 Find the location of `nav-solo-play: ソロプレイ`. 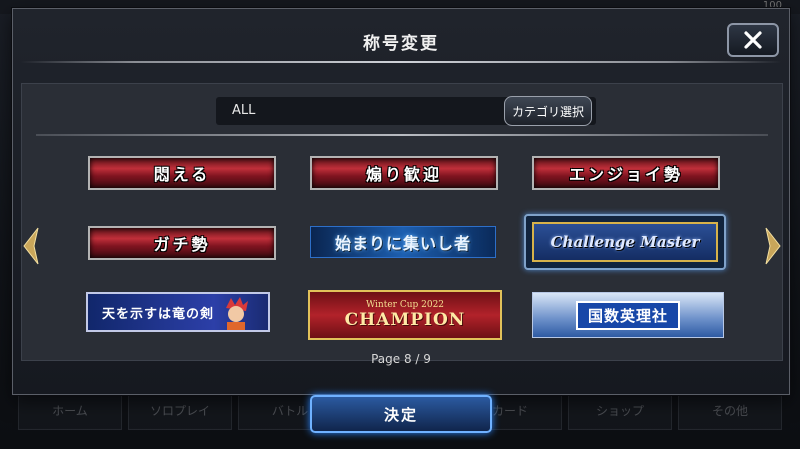

nav-solo-play: ソロプレイ is located at coordinates (180, 410).